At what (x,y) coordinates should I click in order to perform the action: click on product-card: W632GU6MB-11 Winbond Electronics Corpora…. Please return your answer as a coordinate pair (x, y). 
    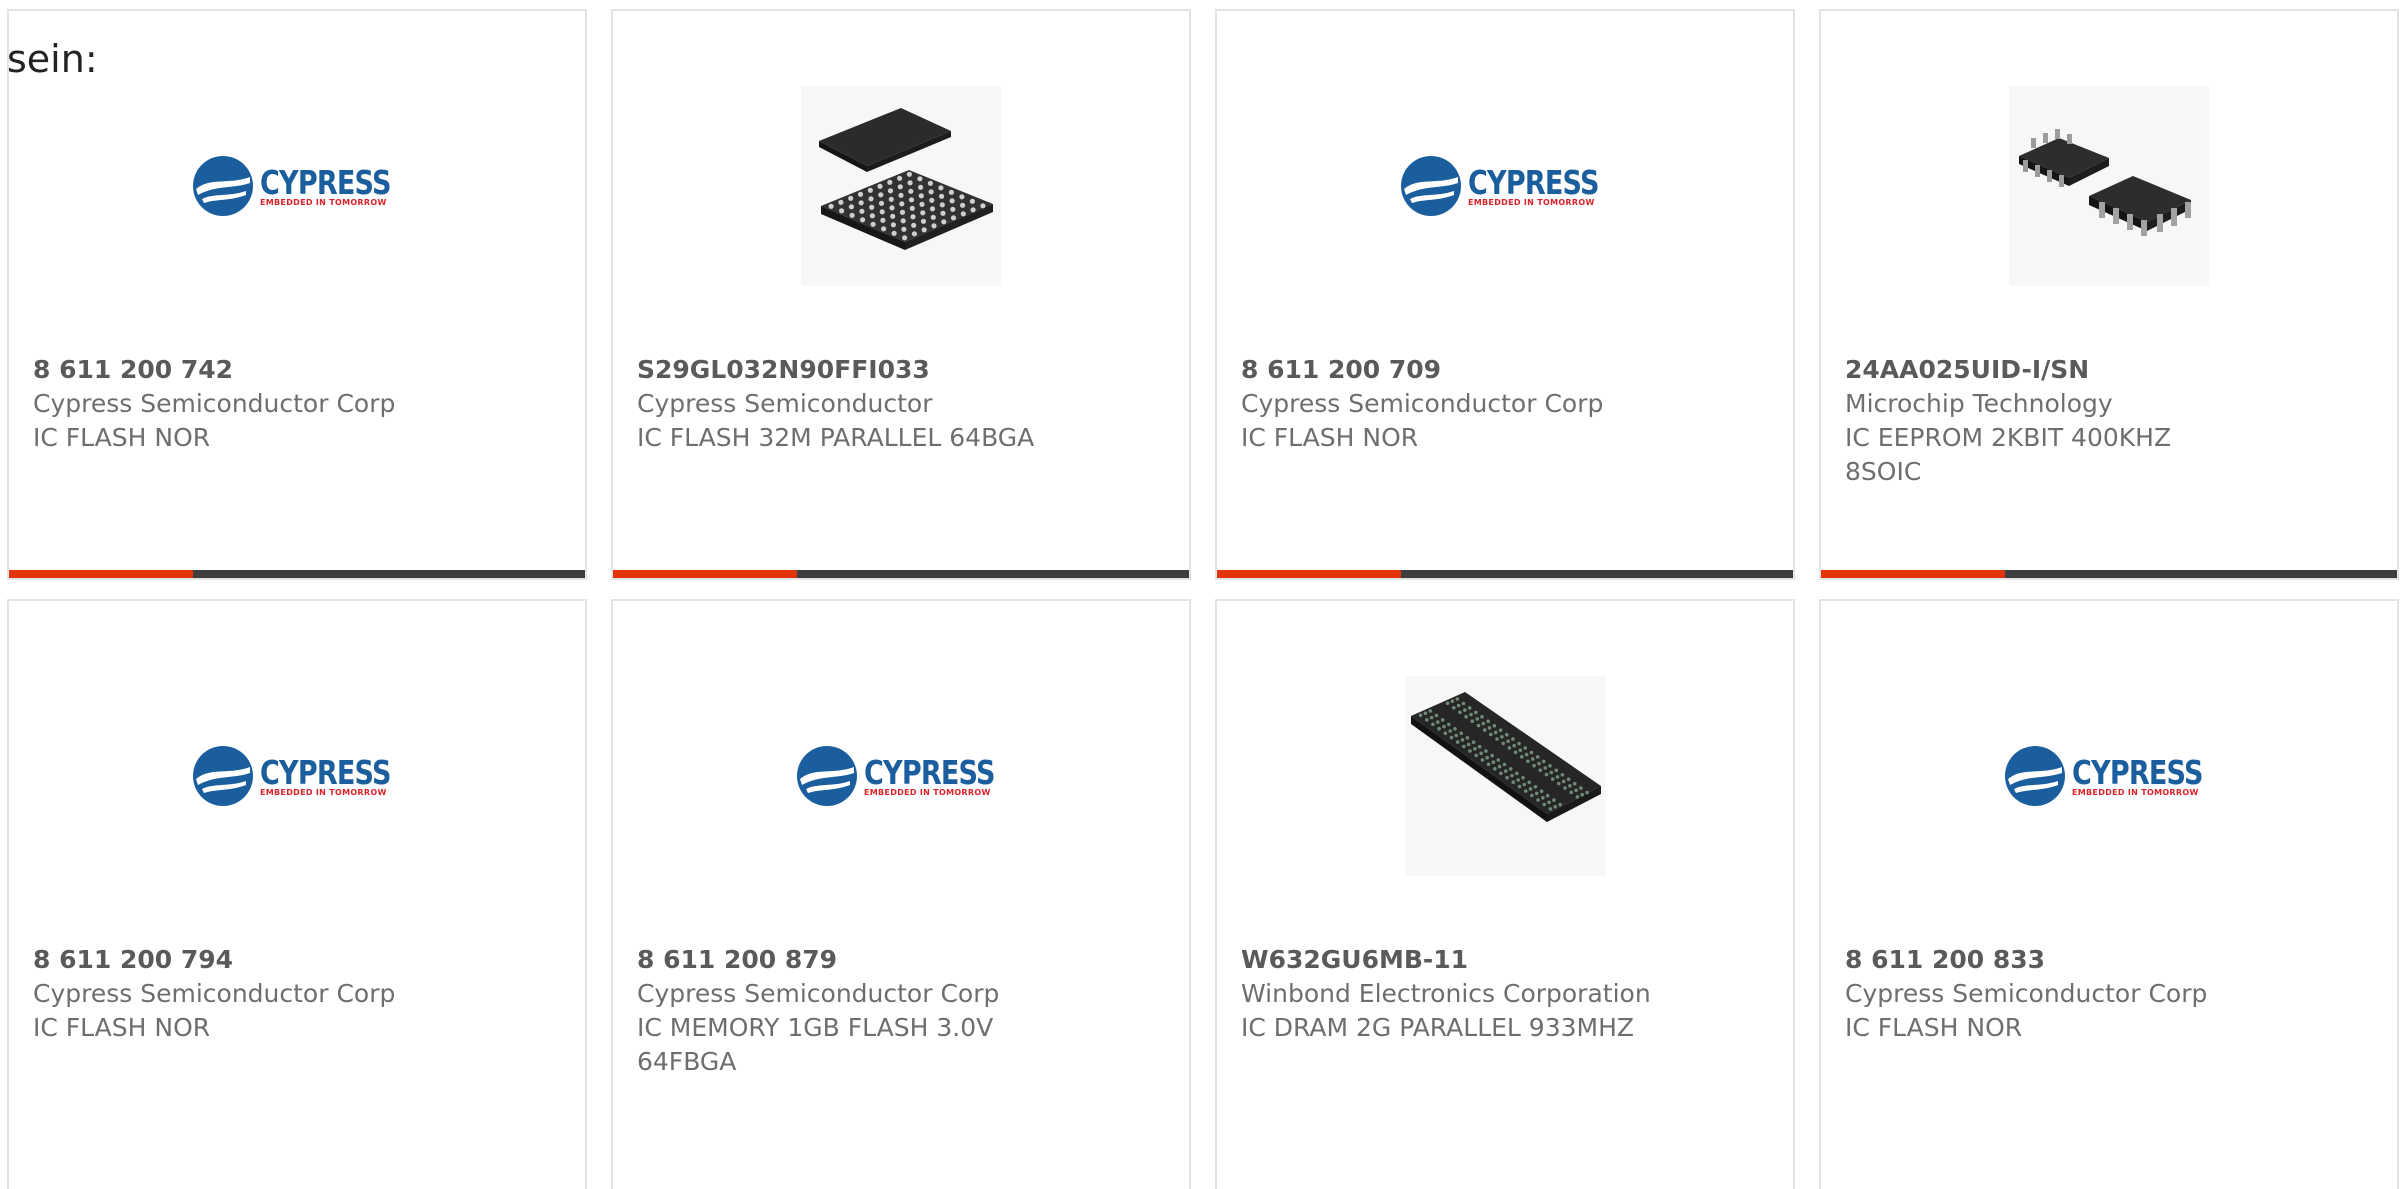
    Looking at the image, I should click on (1505, 894).